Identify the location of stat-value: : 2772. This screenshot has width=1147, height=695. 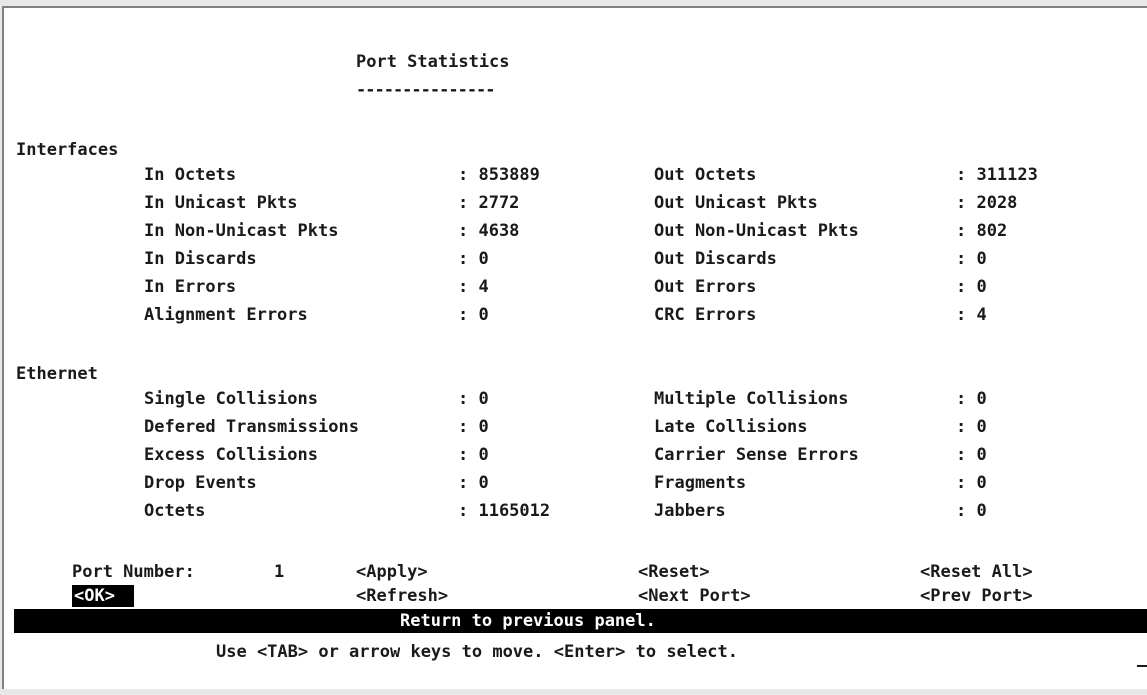
(489, 203).